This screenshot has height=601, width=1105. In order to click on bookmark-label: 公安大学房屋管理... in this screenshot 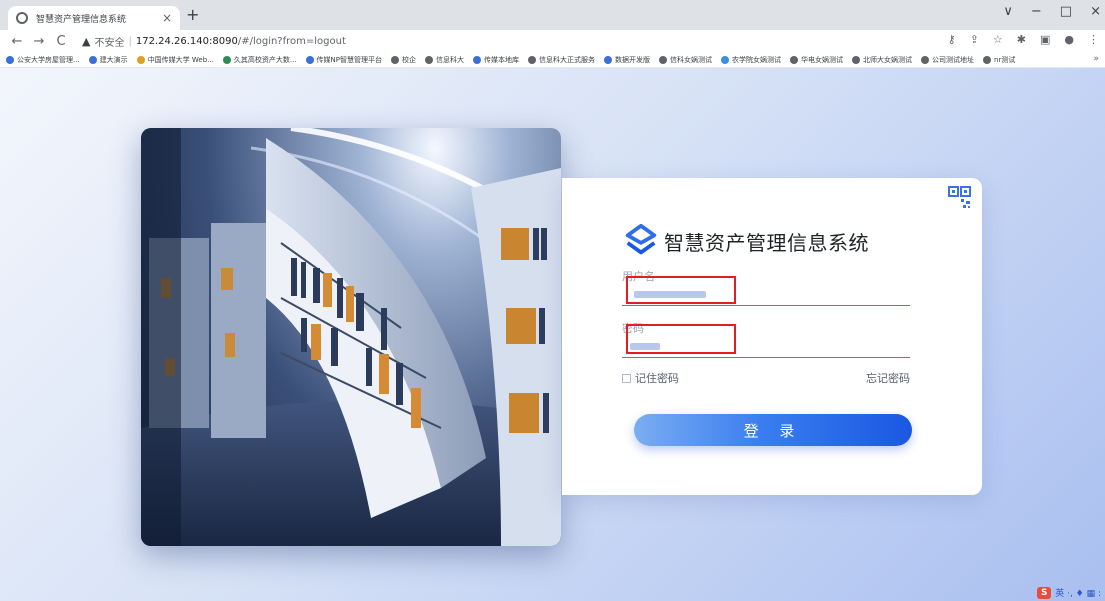, I will do `click(48, 59)`.